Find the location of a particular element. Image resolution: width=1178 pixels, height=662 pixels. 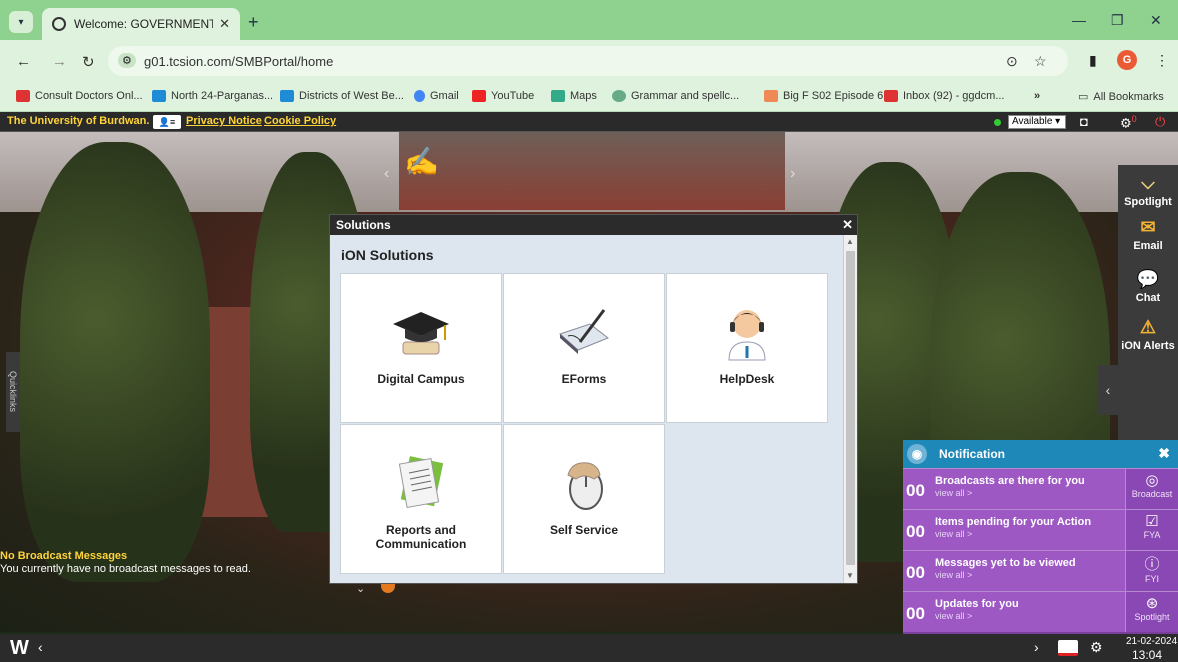

settings-gear-icon: ⚙ is located at coordinates (1096, 647).